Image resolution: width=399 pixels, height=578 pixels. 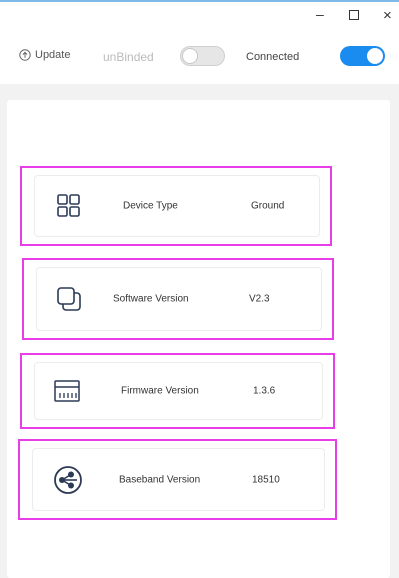 I want to click on device-type-card: Device Type Ground, so click(x=177, y=206).